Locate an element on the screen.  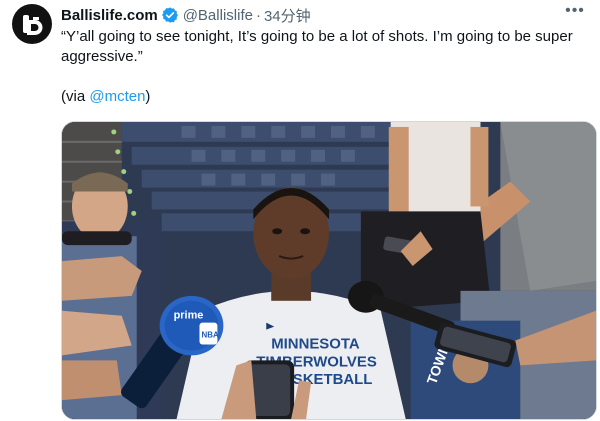
author-handle: @Ballislife is located at coordinates (218, 15).